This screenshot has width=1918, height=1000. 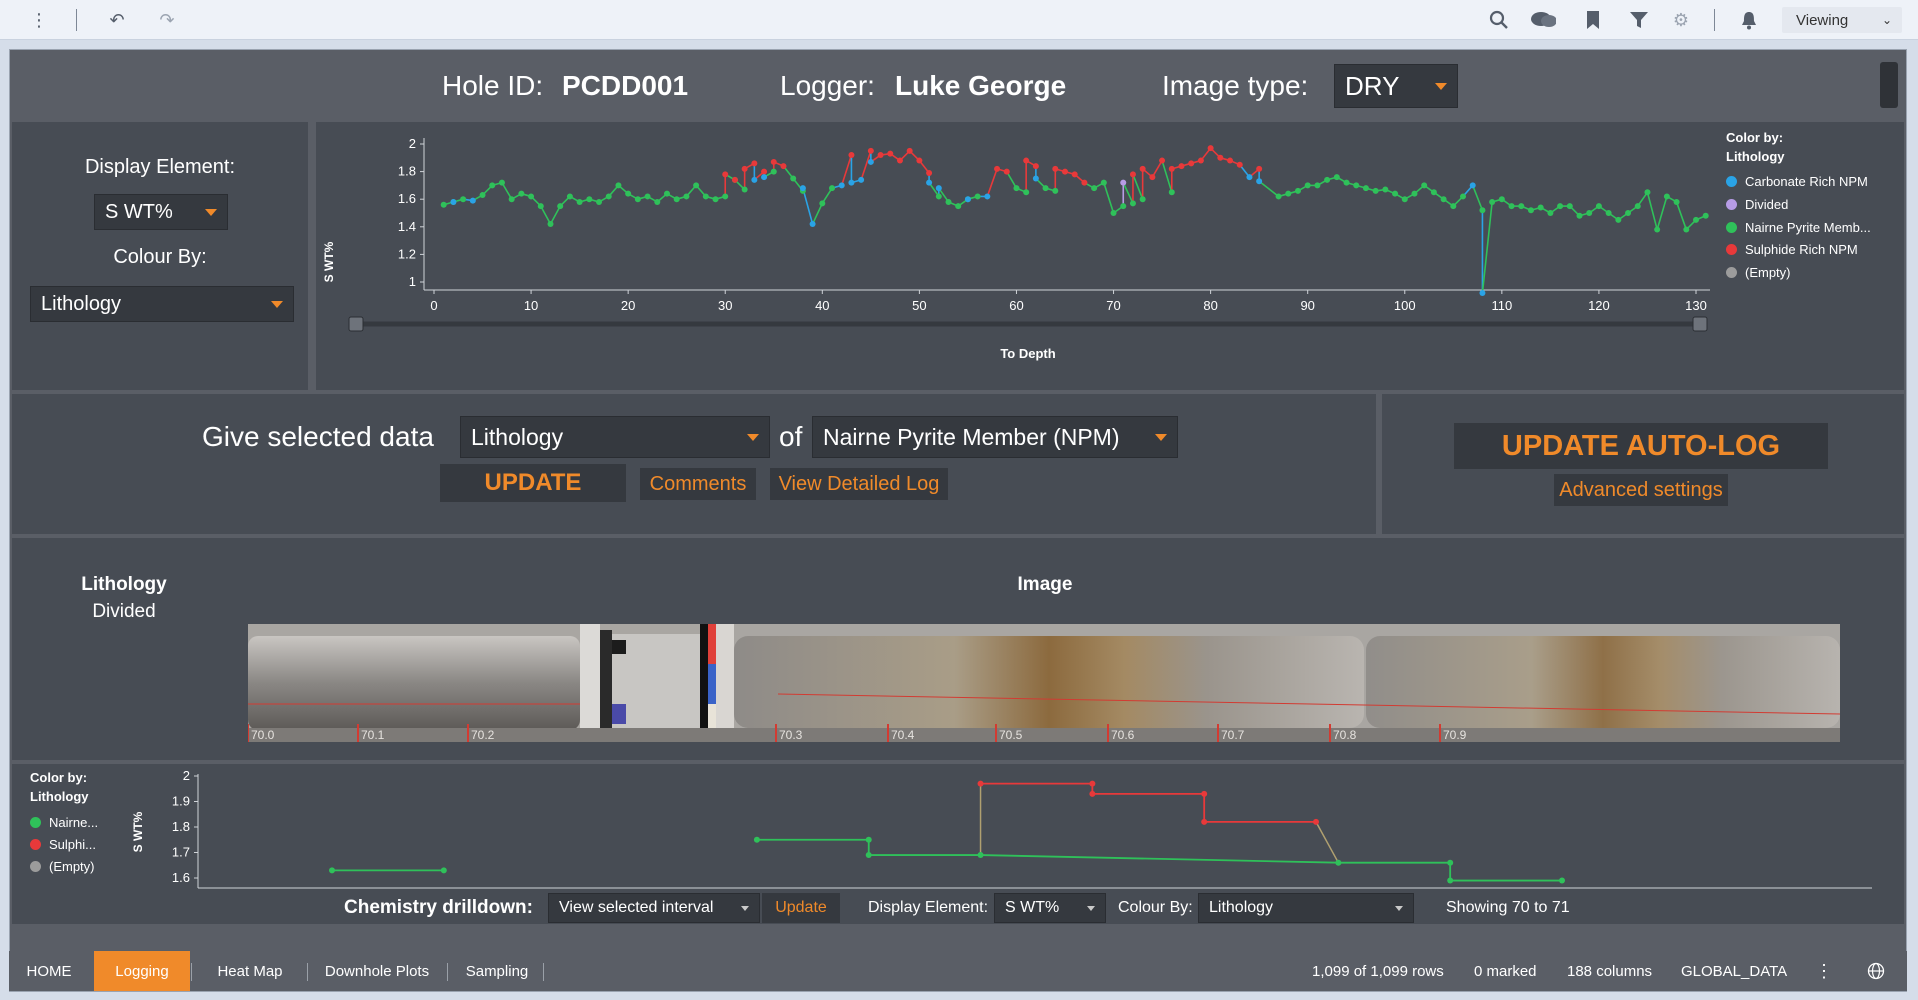 I want to click on bell-icon, so click(x=1749, y=20).